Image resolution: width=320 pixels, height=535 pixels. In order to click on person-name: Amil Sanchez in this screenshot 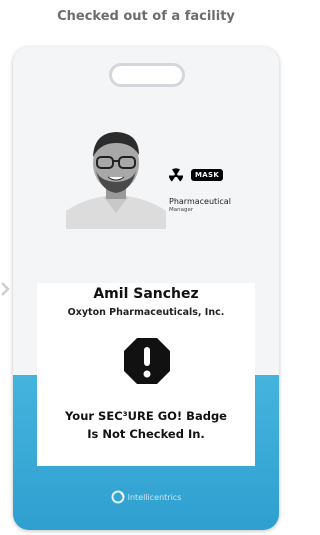, I will do `click(146, 294)`.